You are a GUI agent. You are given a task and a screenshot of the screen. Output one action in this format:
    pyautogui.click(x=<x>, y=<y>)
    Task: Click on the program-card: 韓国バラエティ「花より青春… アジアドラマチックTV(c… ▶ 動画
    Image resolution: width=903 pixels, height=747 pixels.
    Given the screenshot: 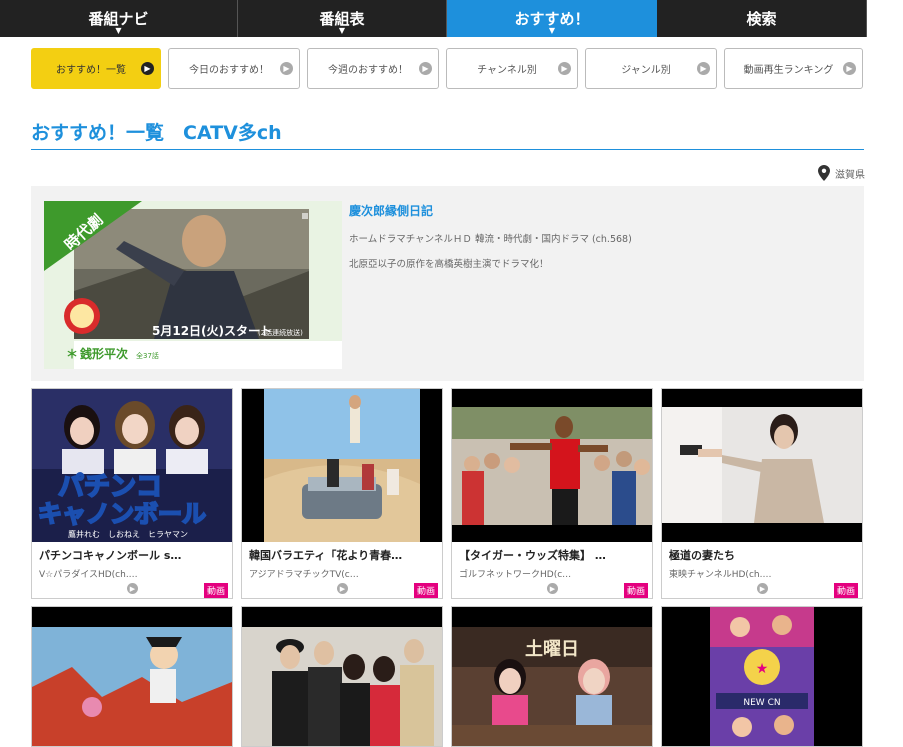 What is the action you would take?
    pyautogui.click(x=342, y=493)
    